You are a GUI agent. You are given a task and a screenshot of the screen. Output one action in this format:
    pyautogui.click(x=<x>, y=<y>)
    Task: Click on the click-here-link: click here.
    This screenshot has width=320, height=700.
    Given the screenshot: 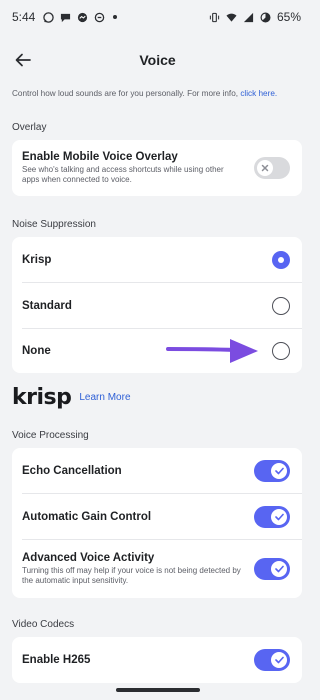 What is the action you would take?
    pyautogui.click(x=258, y=93)
    